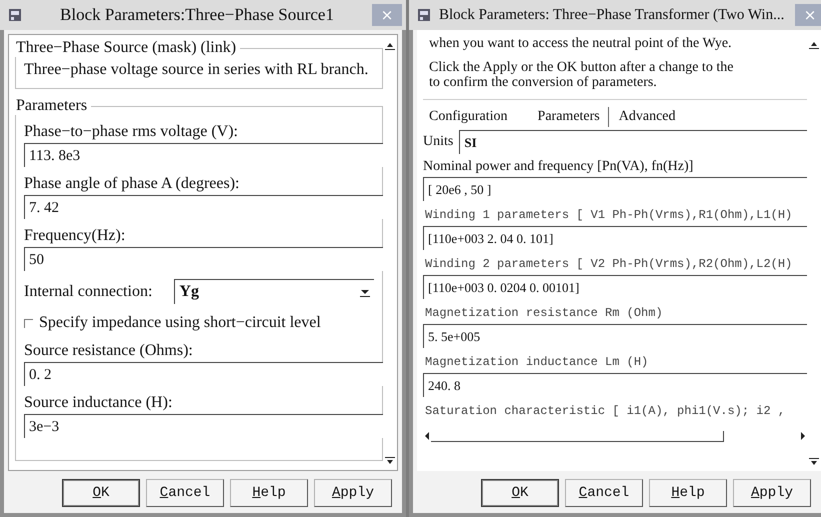  Describe the element at coordinates (537, 362) in the screenshot. I see `field-label: Magnetization inductance Lm (H)` at that location.